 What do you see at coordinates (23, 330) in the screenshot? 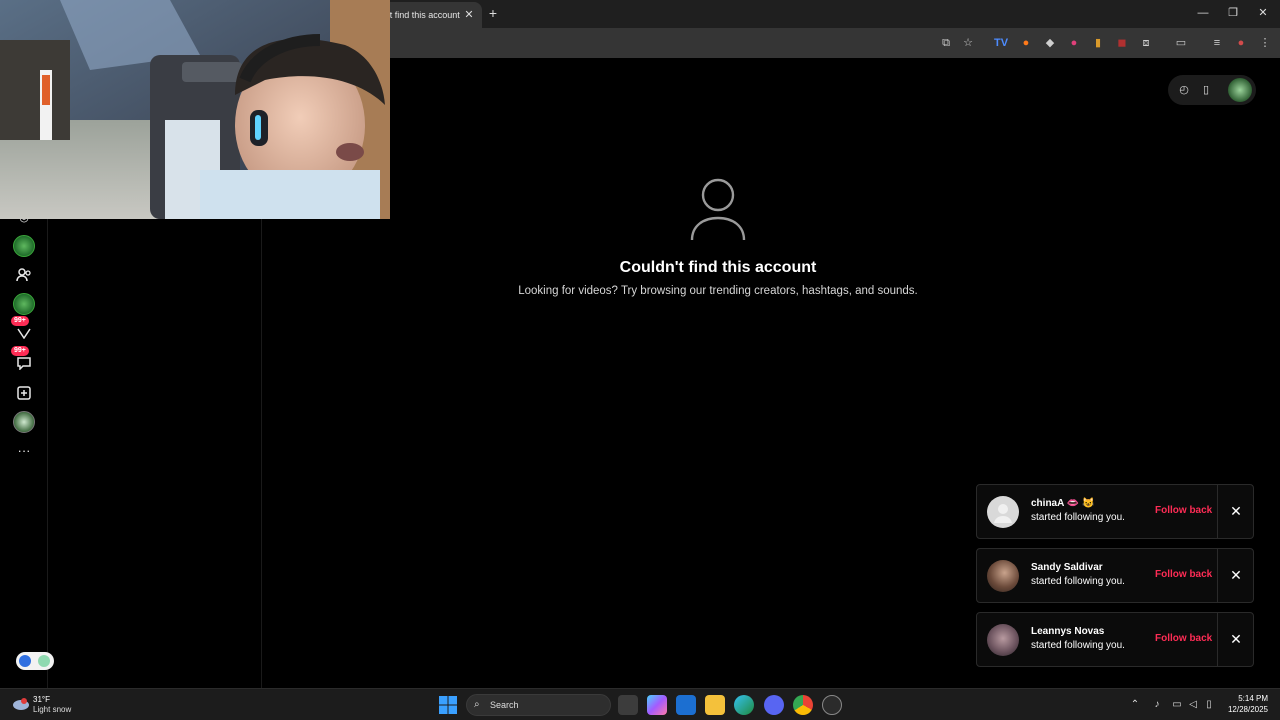
I see `nav-activity-icon: 99+` at bounding box center [23, 330].